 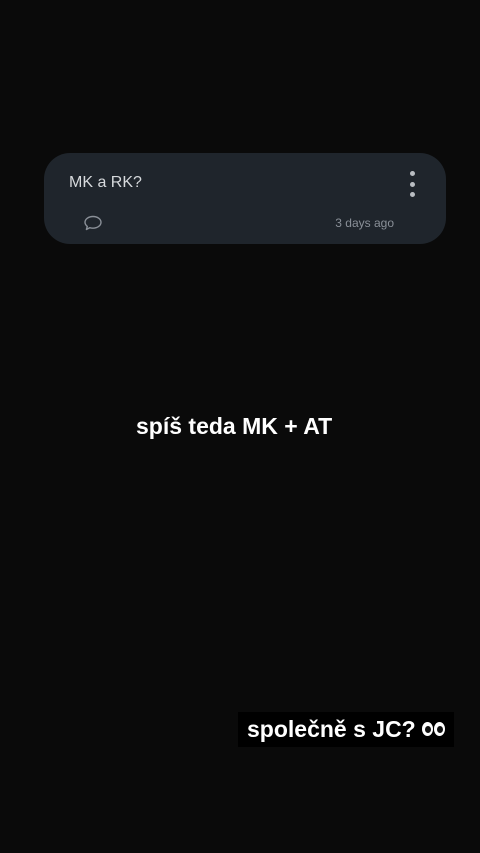 What do you see at coordinates (245, 198) in the screenshot?
I see `question-card: MK a RK? 3 days ago` at bounding box center [245, 198].